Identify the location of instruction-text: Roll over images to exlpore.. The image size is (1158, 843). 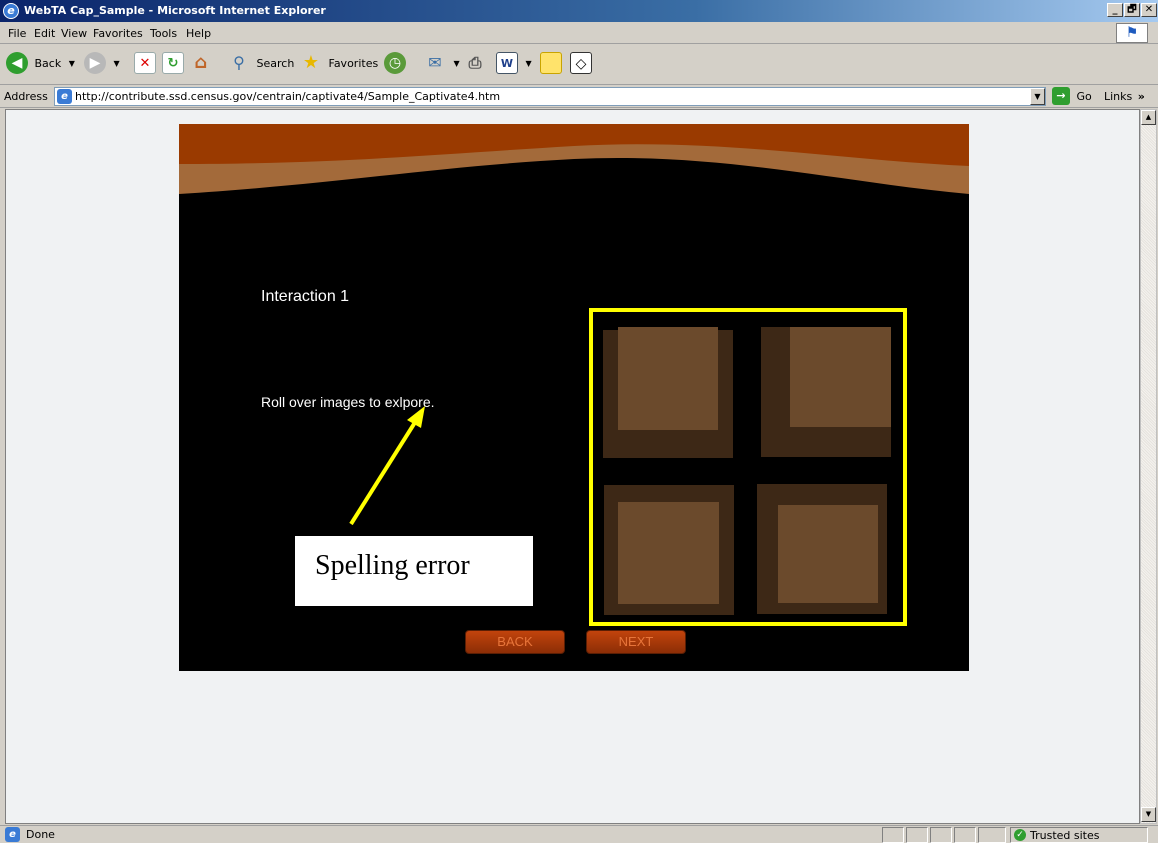
(348, 402).